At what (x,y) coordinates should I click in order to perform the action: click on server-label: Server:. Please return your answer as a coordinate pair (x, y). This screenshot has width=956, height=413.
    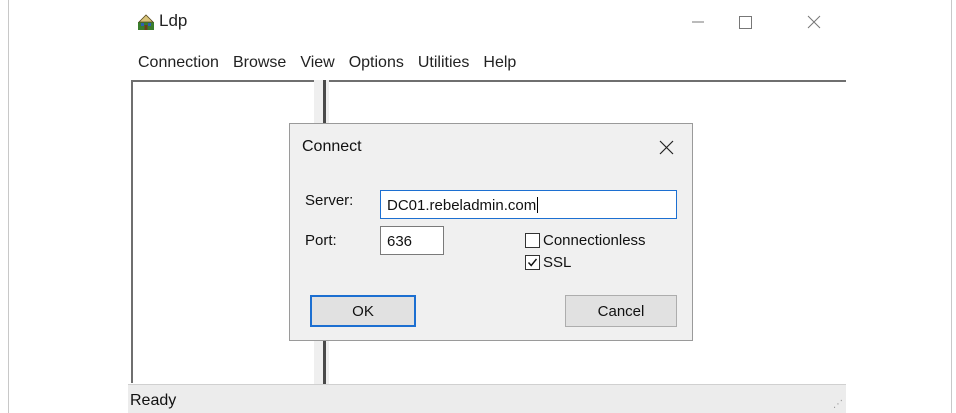
    Looking at the image, I should click on (329, 200).